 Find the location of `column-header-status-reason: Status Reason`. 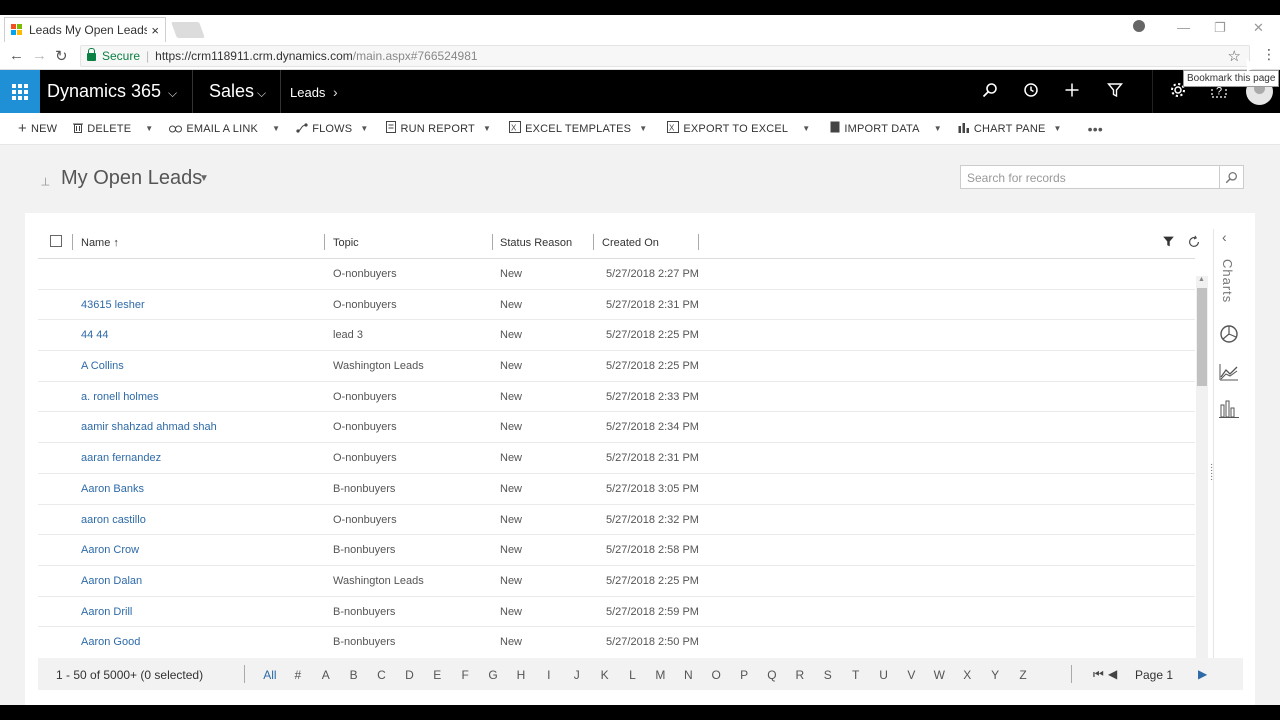

column-header-status-reason: Status Reason is located at coordinates (536, 243).